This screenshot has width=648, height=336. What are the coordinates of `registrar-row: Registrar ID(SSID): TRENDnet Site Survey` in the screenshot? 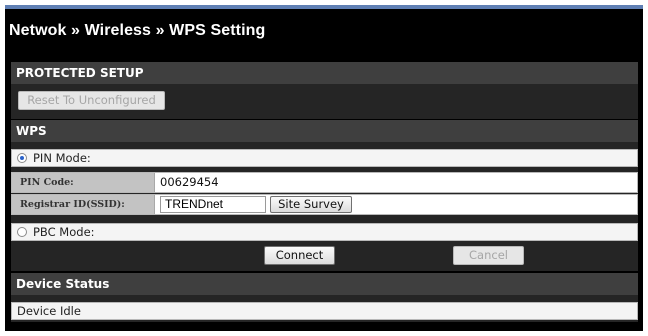 It's located at (324, 204).